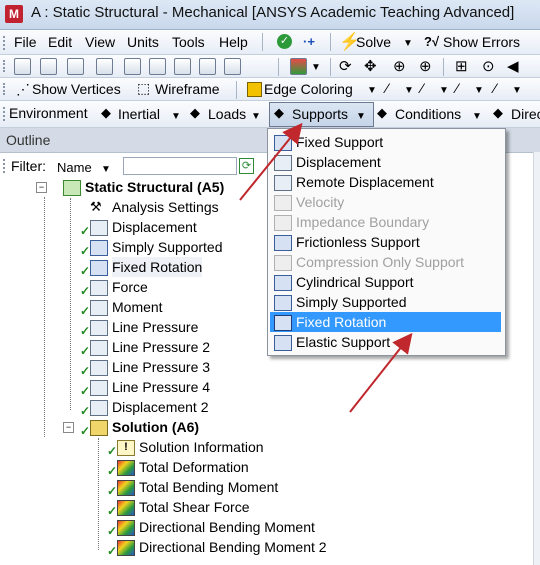 This screenshot has width=540, height=565. What do you see at coordinates (271, 161) in the screenshot?
I see `annotation-arrow-supports` at bounding box center [271, 161].